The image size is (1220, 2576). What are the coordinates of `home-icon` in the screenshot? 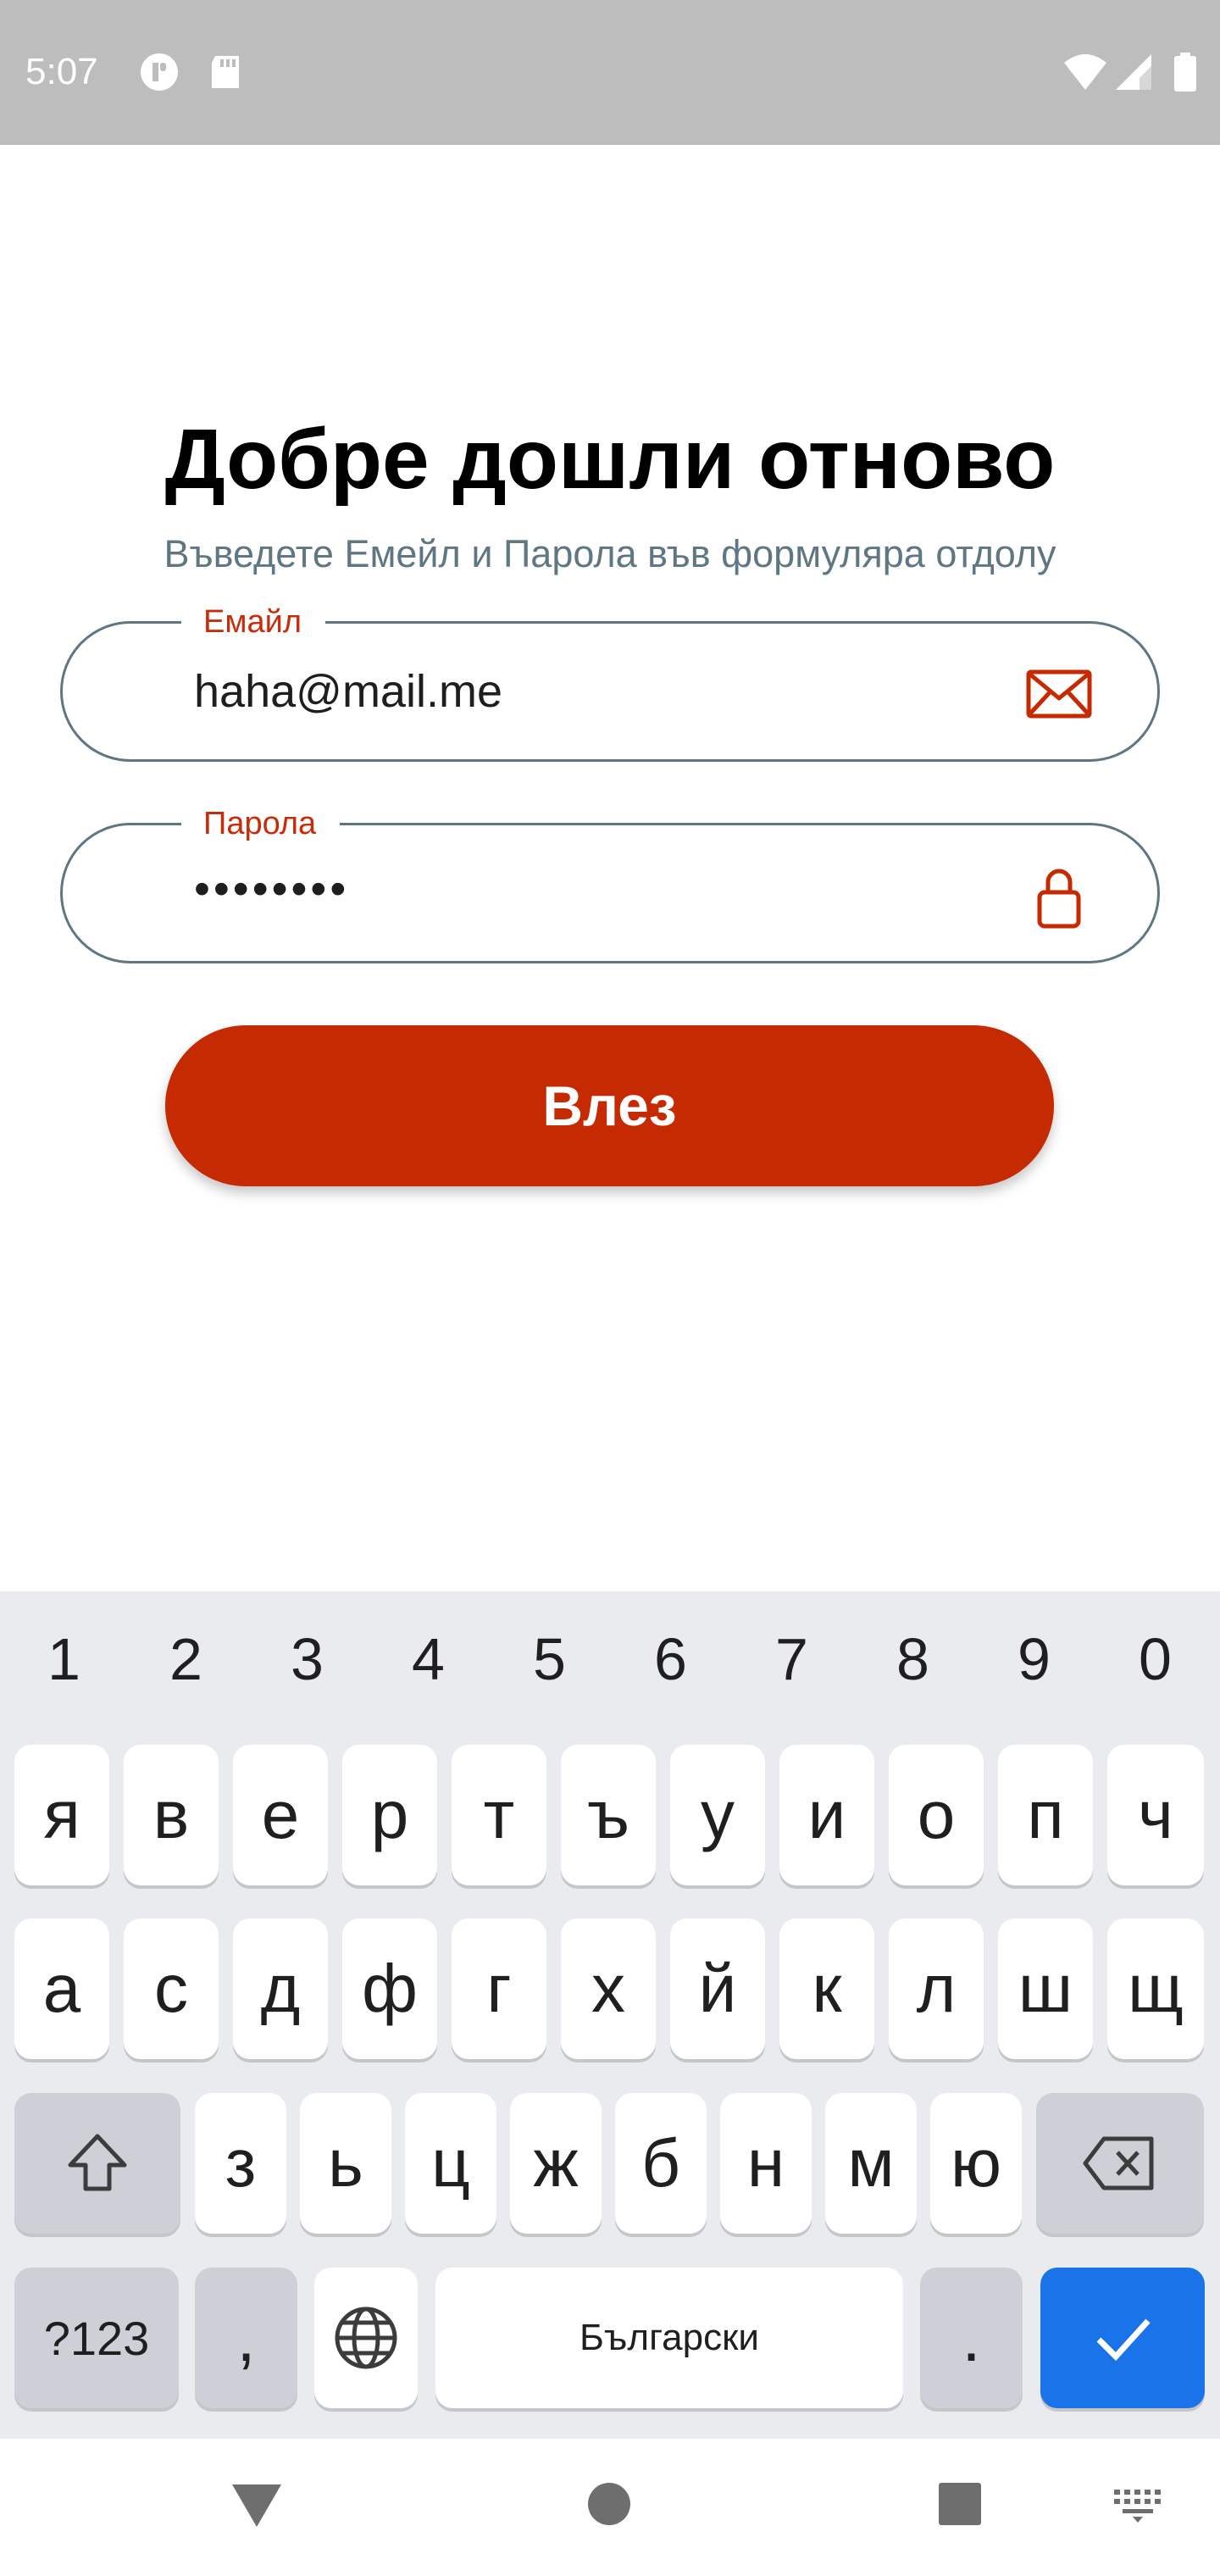 It's located at (609, 2504).